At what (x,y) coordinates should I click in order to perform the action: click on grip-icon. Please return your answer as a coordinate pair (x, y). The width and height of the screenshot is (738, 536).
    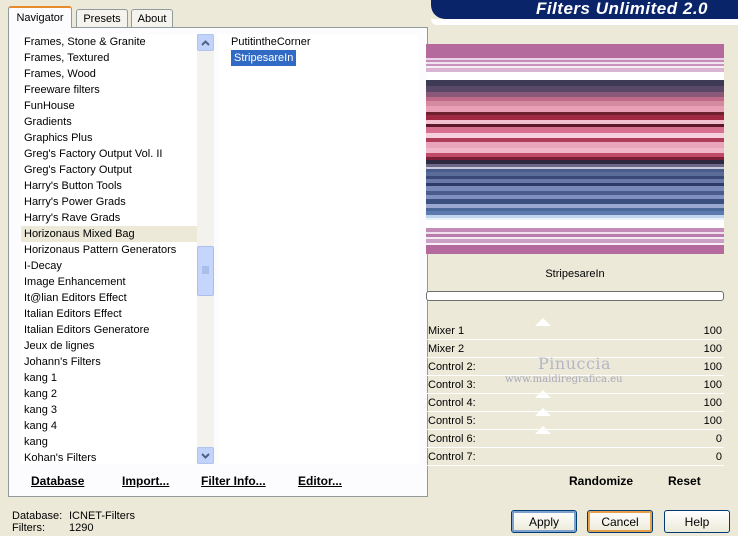
    Looking at the image, I should click on (205, 270).